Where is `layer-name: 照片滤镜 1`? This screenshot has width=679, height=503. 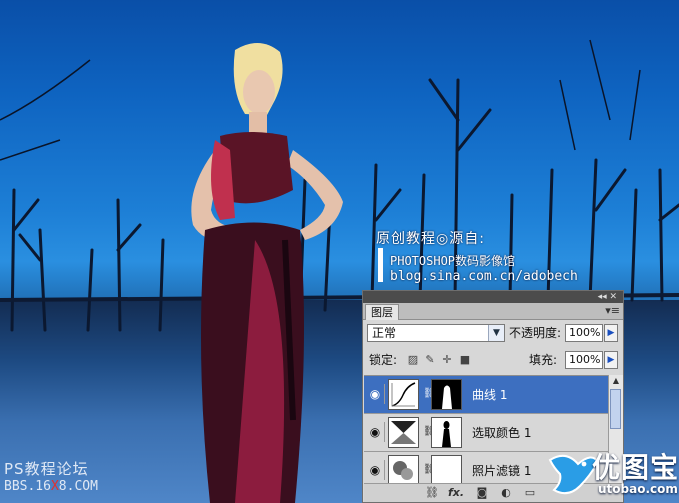
layer-name: 照片滤镜 1 is located at coordinates (502, 471).